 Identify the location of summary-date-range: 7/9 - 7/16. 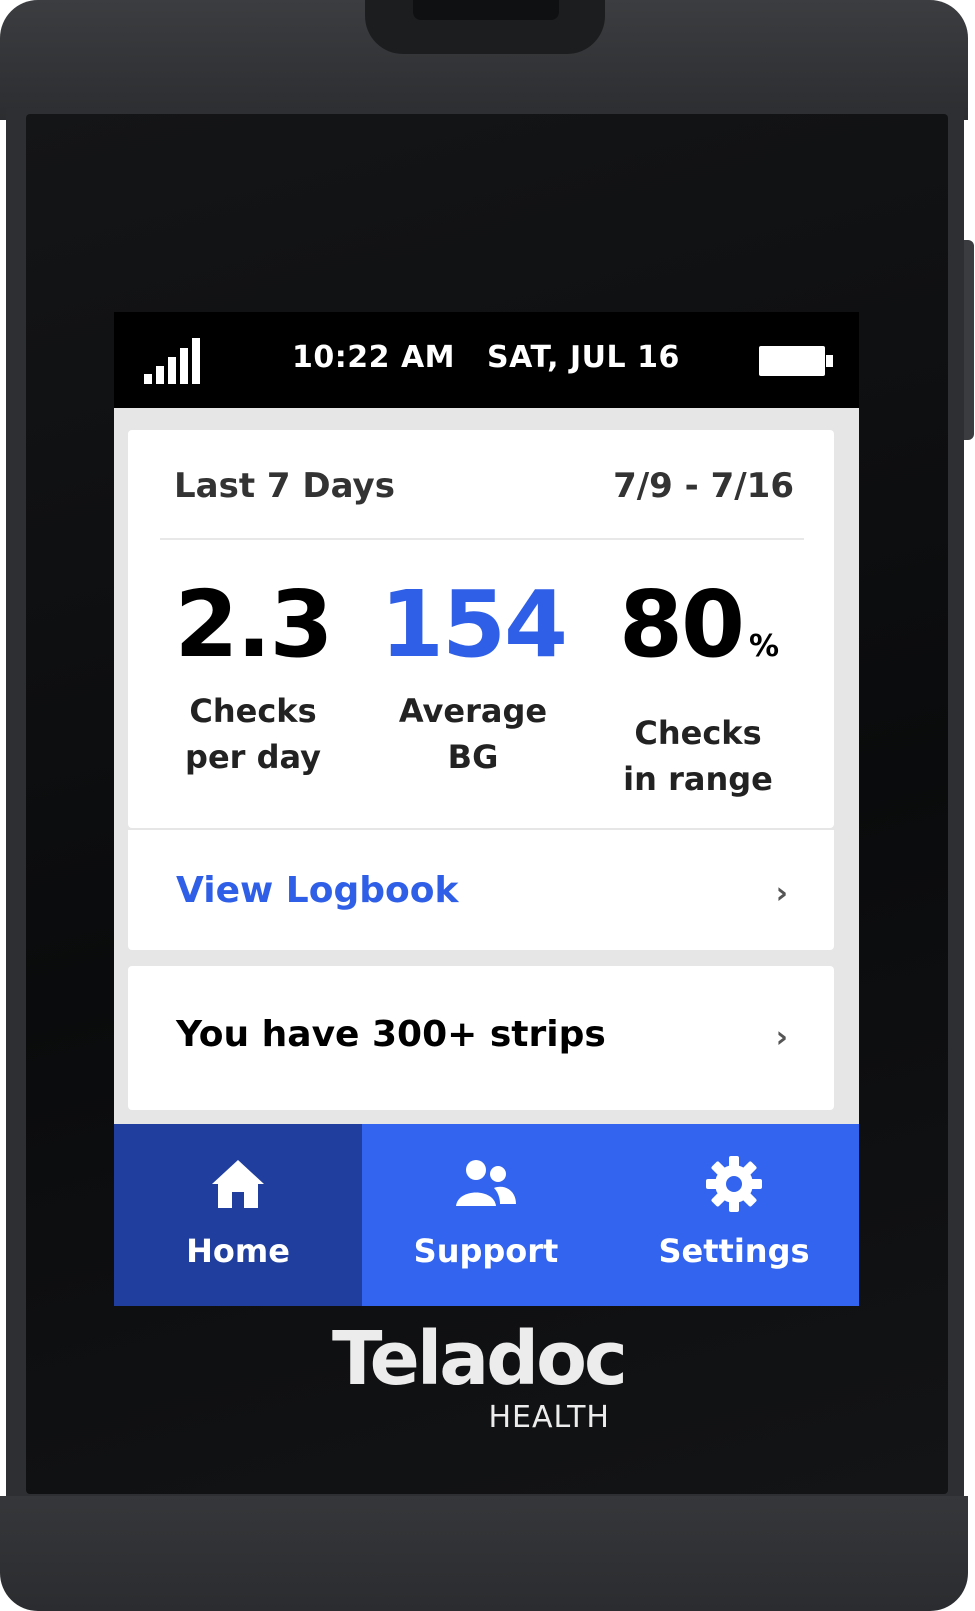
(703, 486).